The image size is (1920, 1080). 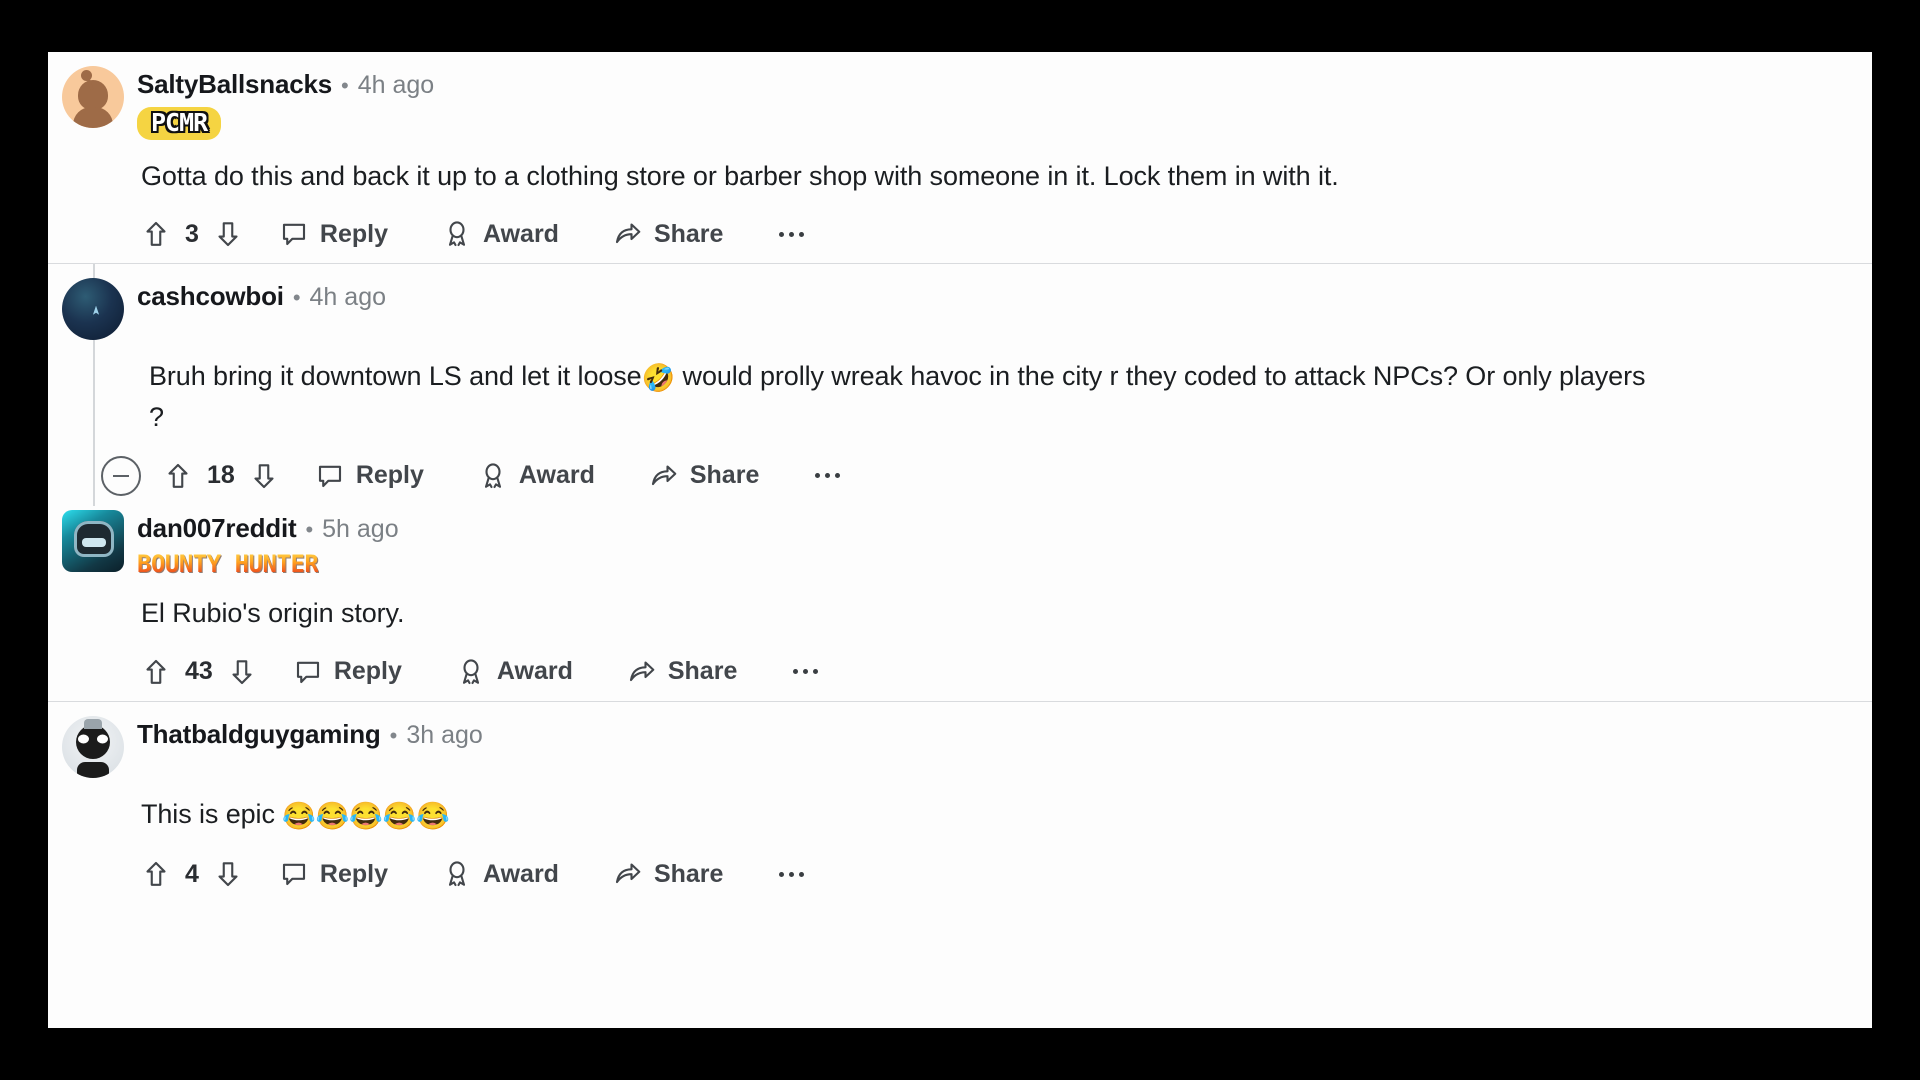 What do you see at coordinates (960, 309) in the screenshot?
I see `comment-header: cashcowboi • 4h ago` at bounding box center [960, 309].